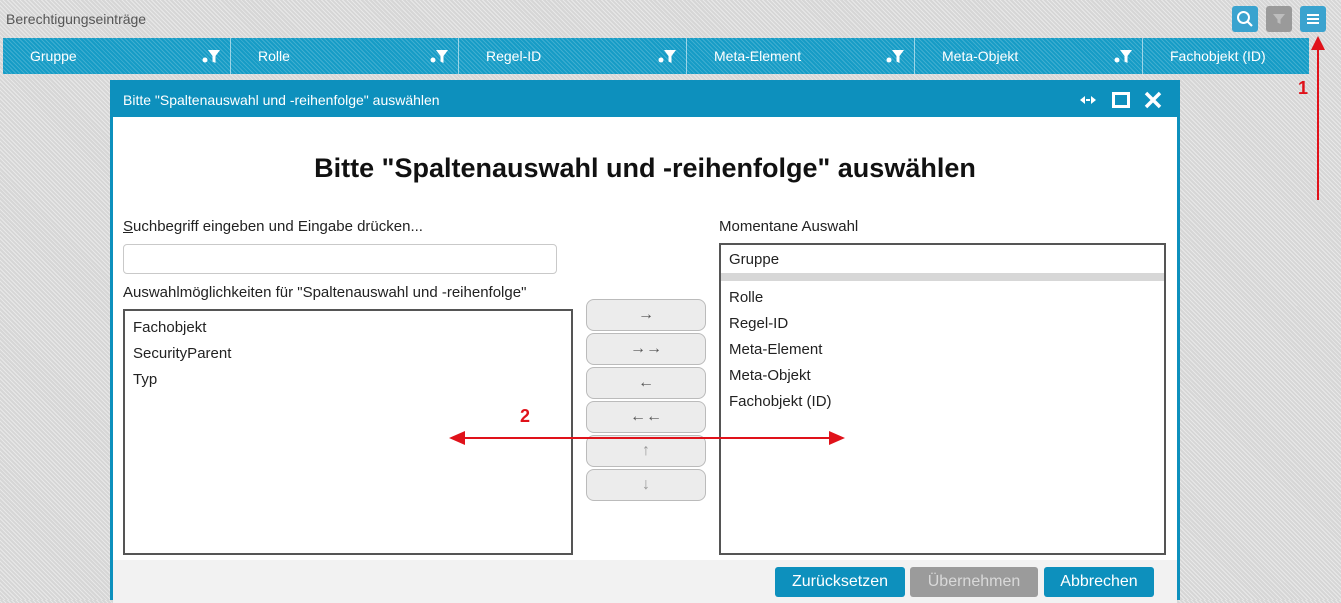 The image size is (1341, 603). What do you see at coordinates (348, 354) in the screenshot?
I see `list-item: SecurityParent` at bounding box center [348, 354].